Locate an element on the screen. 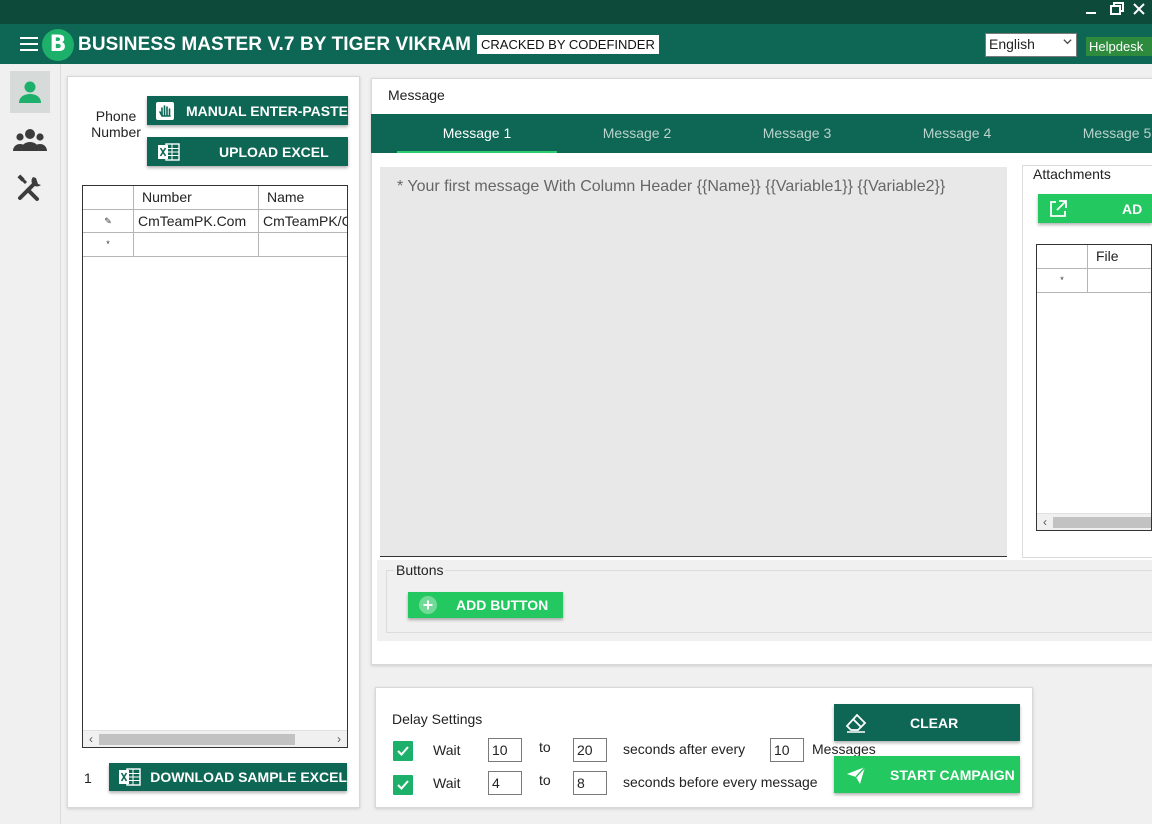 The width and height of the screenshot is (1152, 824). horizontal-scrollbar: ‹ › is located at coordinates (215, 738).